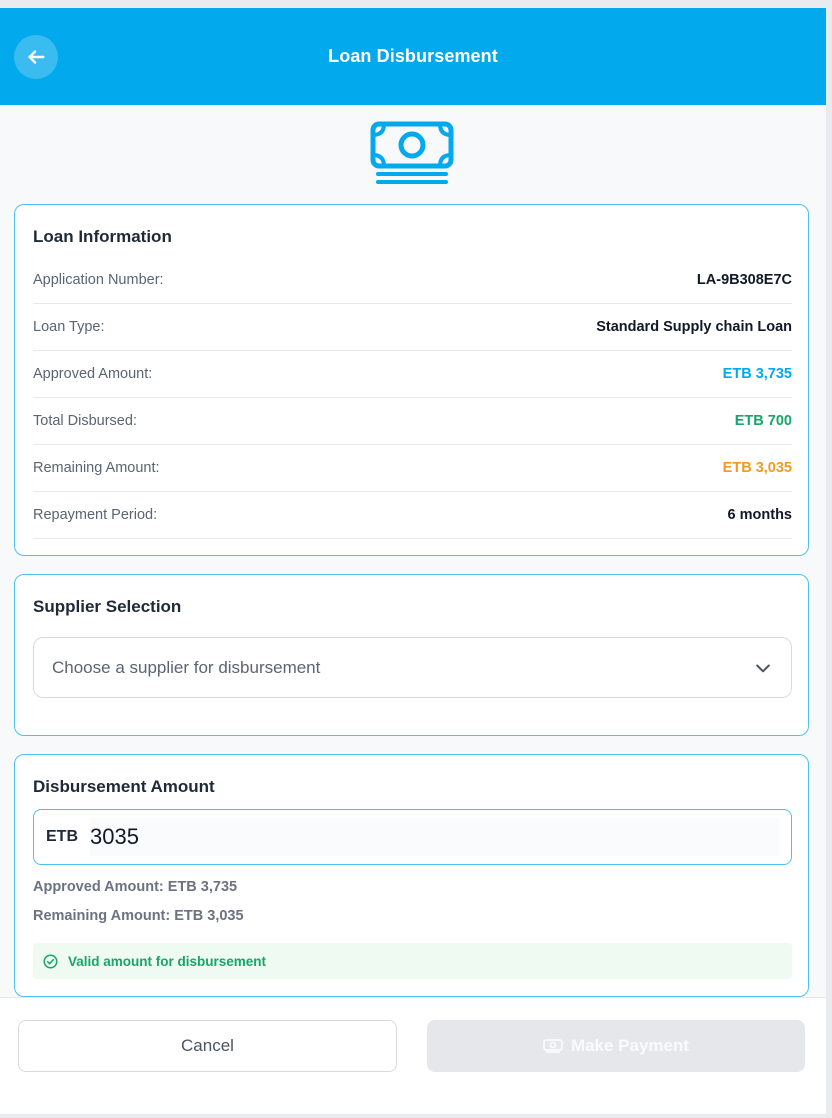 This screenshot has height=1118, width=832. I want to click on cancel-button: Cancel, so click(207, 1046).